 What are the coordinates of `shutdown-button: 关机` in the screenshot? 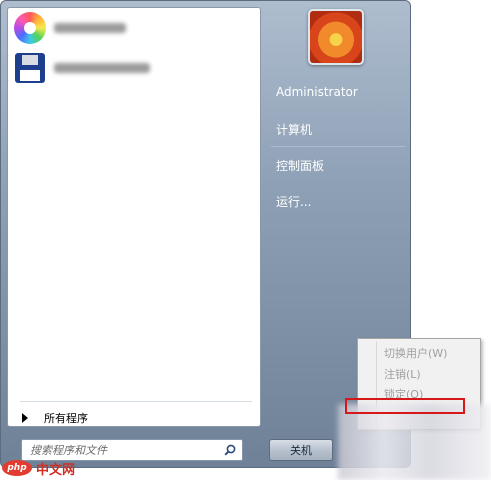 It's located at (301, 450).